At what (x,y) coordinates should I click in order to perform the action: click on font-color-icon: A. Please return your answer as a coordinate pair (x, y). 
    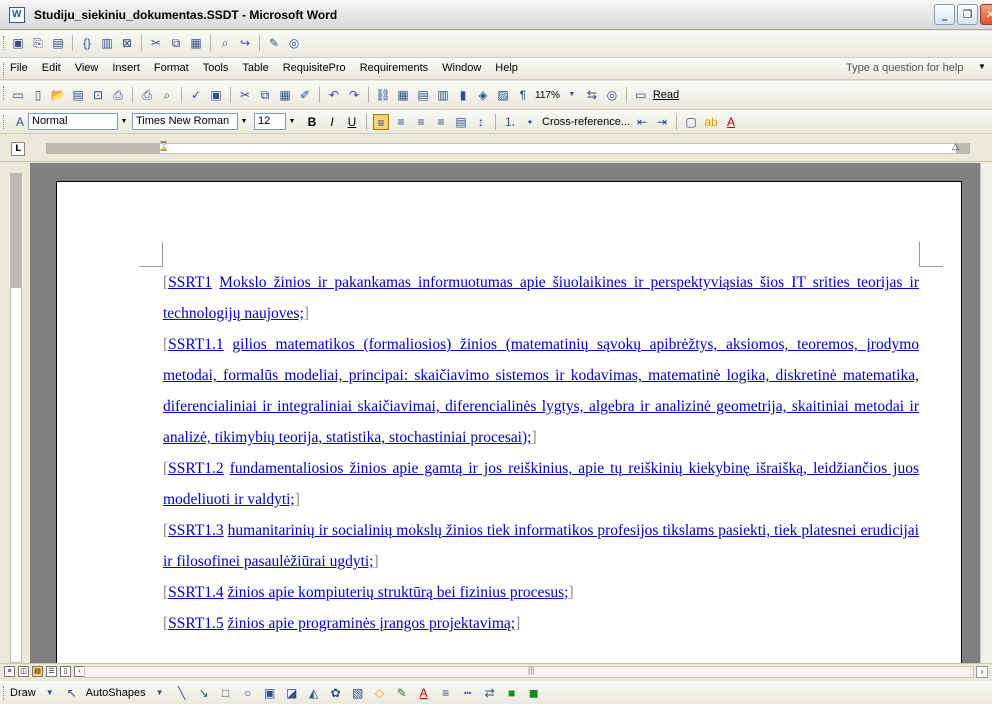
    Looking at the image, I should click on (731, 122).